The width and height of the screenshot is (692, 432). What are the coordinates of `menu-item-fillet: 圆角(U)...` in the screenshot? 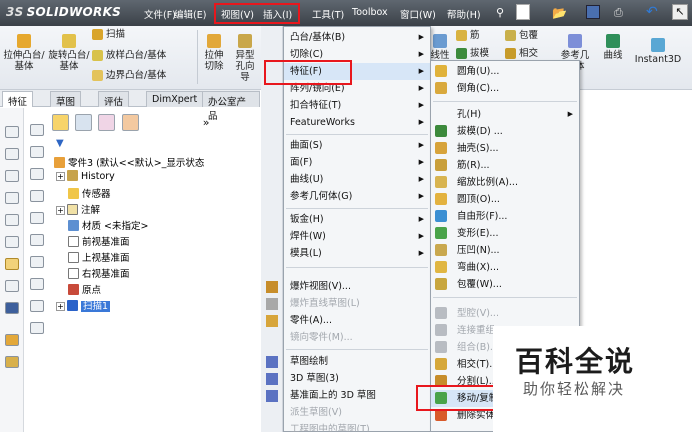 It's located at (505, 71).